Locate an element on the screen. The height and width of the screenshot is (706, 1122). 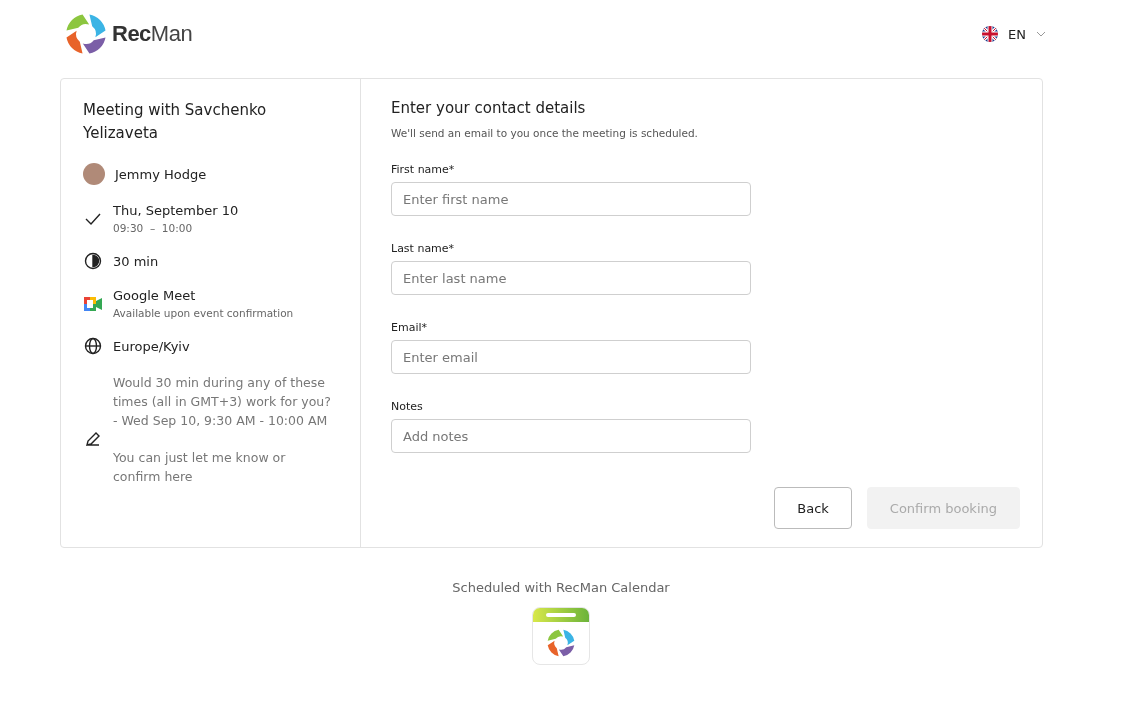
timezone: Europe/Kyiv is located at coordinates (151, 346).